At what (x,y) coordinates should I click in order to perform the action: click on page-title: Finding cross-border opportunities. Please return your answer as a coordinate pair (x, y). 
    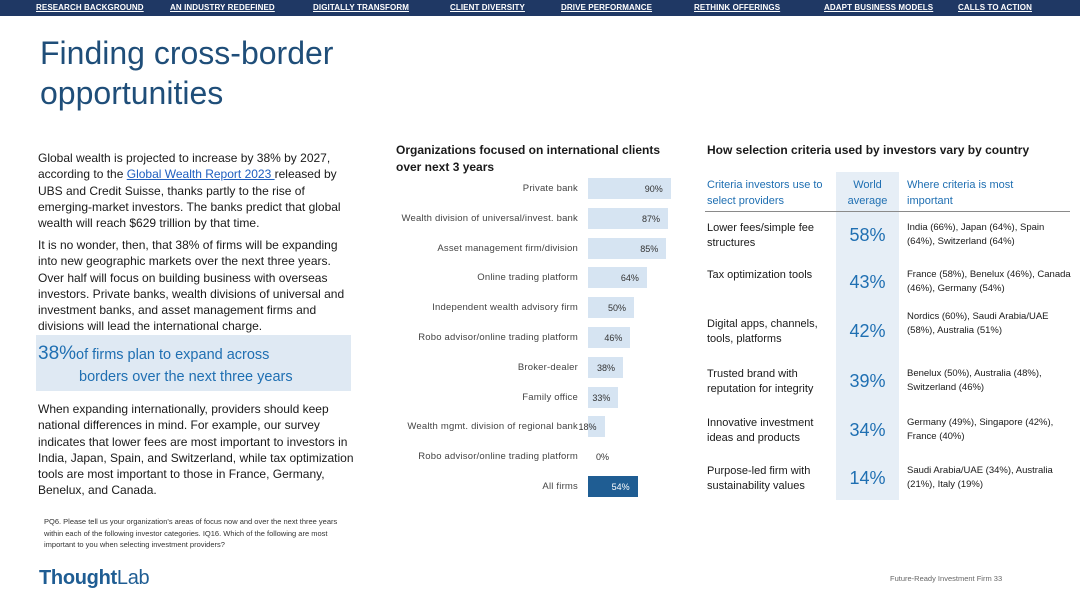
    Looking at the image, I should click on (187, 73).